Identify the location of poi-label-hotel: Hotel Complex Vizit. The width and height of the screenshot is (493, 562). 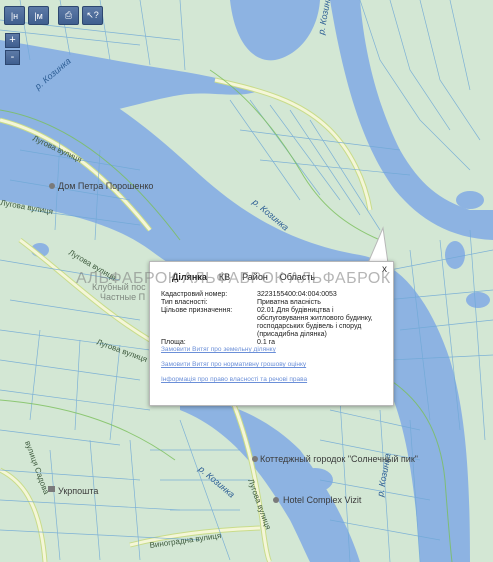
(322, 500).